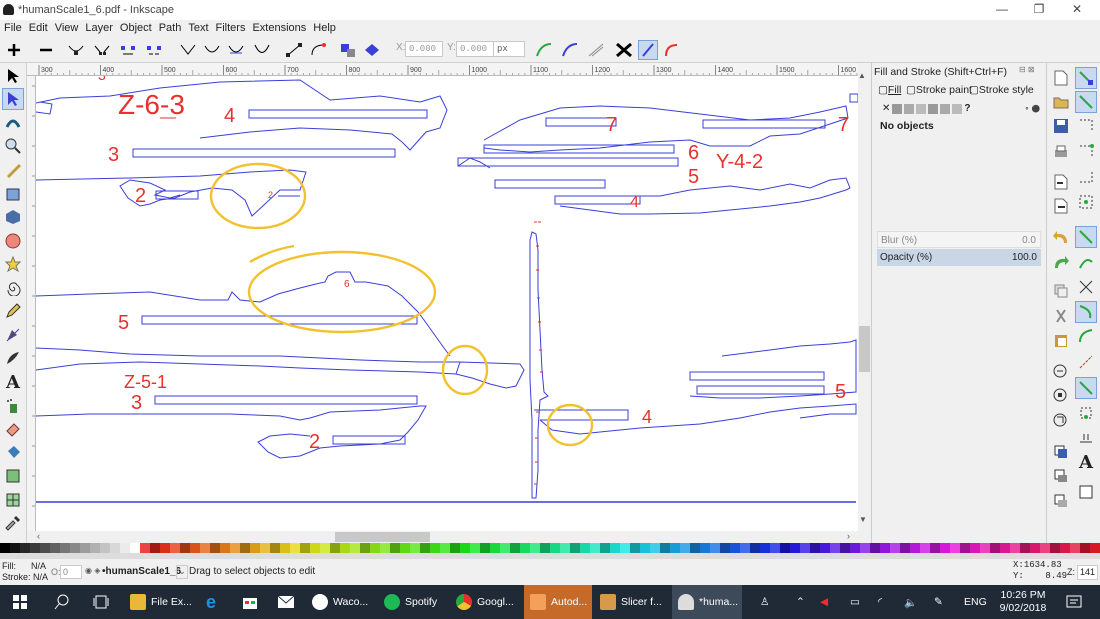 The image size is (1100, 619). Describe the element at coordinates (933, 108) in the screenshot. I see `mesh-gradient-icon` at that location.